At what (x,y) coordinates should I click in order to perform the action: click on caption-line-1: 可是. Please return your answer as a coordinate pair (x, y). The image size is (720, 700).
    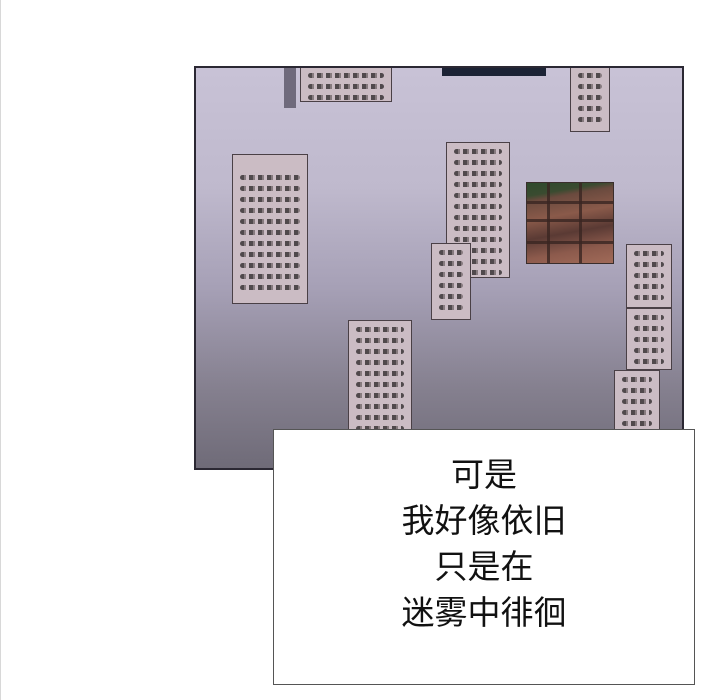
    Looking at the image, I should click on (484, 474).